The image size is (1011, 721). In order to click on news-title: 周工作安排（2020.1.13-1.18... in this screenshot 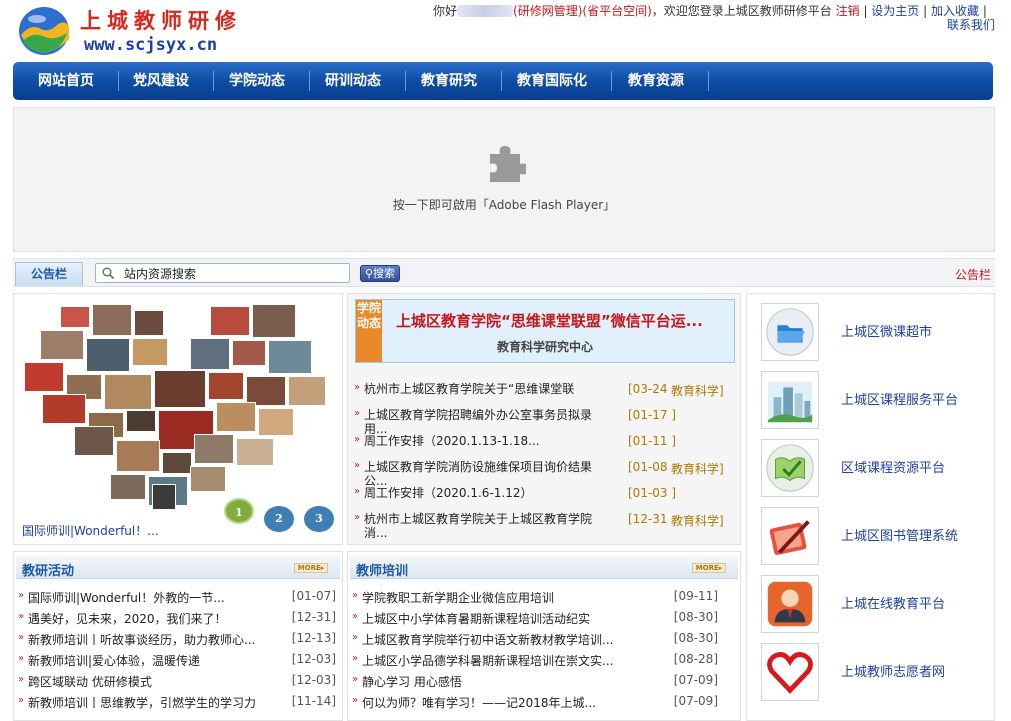, I will do `click(480, 448)`.